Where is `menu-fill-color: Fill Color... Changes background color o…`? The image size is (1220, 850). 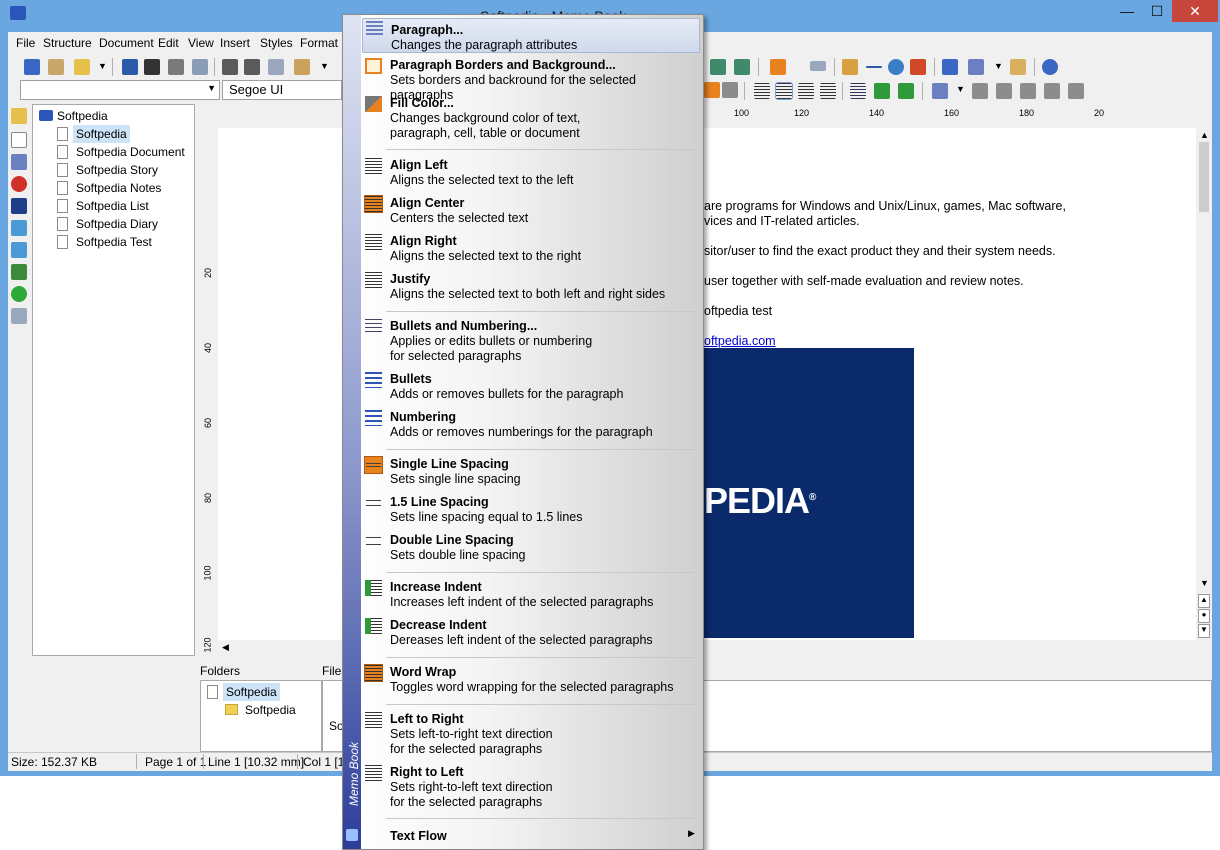 menu-fill-color: Fill Color... Changes background color o… is located at coordinates (531, 120).